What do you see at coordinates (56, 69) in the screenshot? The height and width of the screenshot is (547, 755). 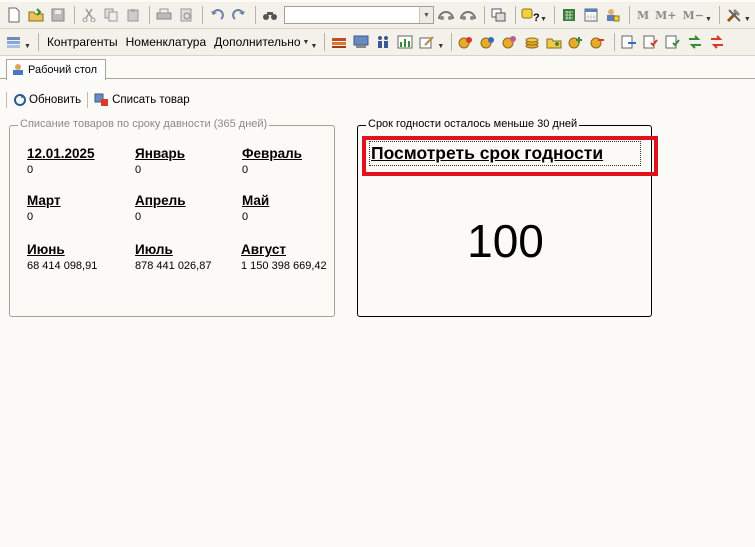 I see `tab-desktop: Рабочий стол` at bounding box center [56, 69].